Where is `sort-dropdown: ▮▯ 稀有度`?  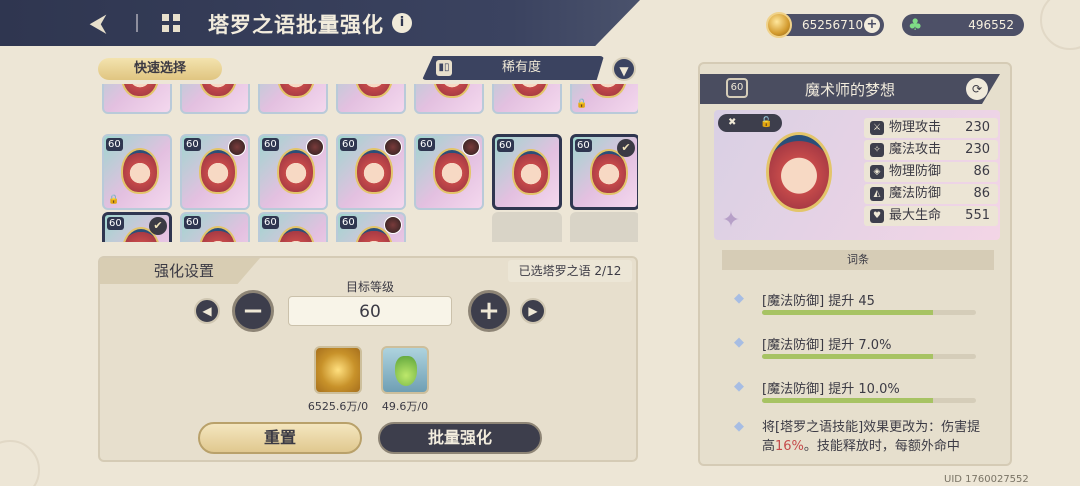 sort-dropdown: ▮▯ 稀有度 is located at coordinates (513, 68).